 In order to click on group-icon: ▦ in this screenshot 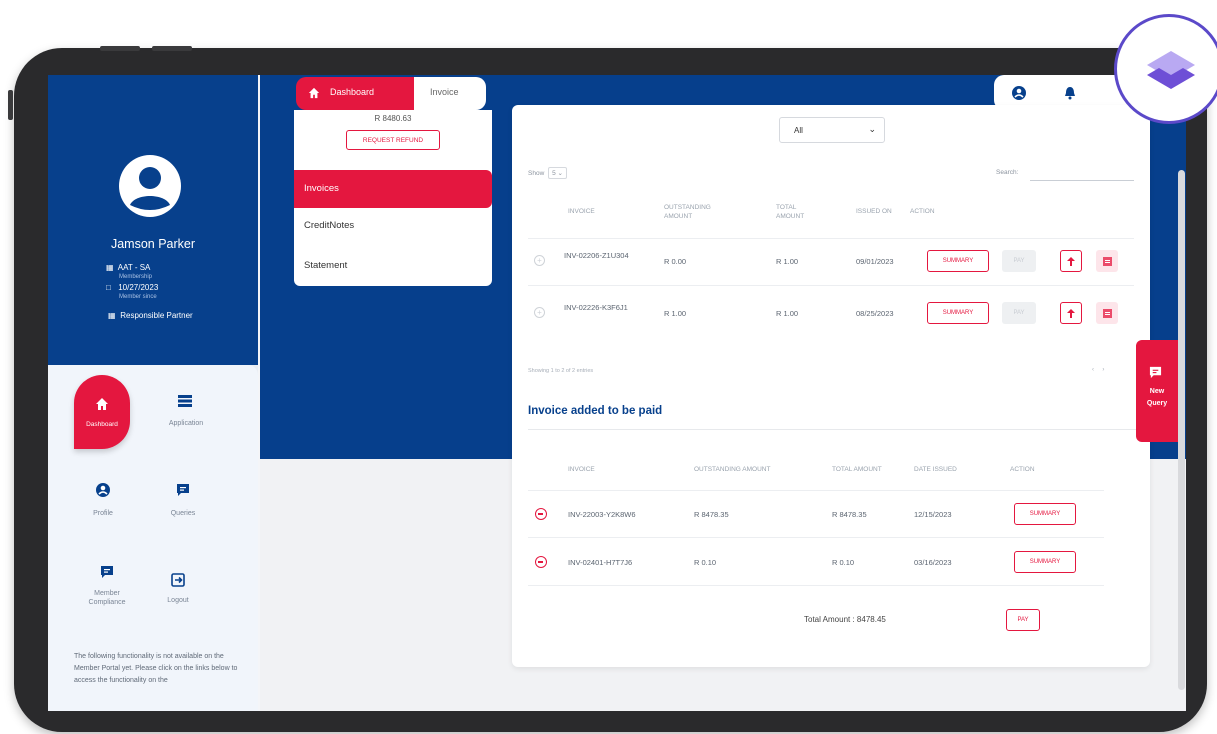, I will do `click(112, 315)`.